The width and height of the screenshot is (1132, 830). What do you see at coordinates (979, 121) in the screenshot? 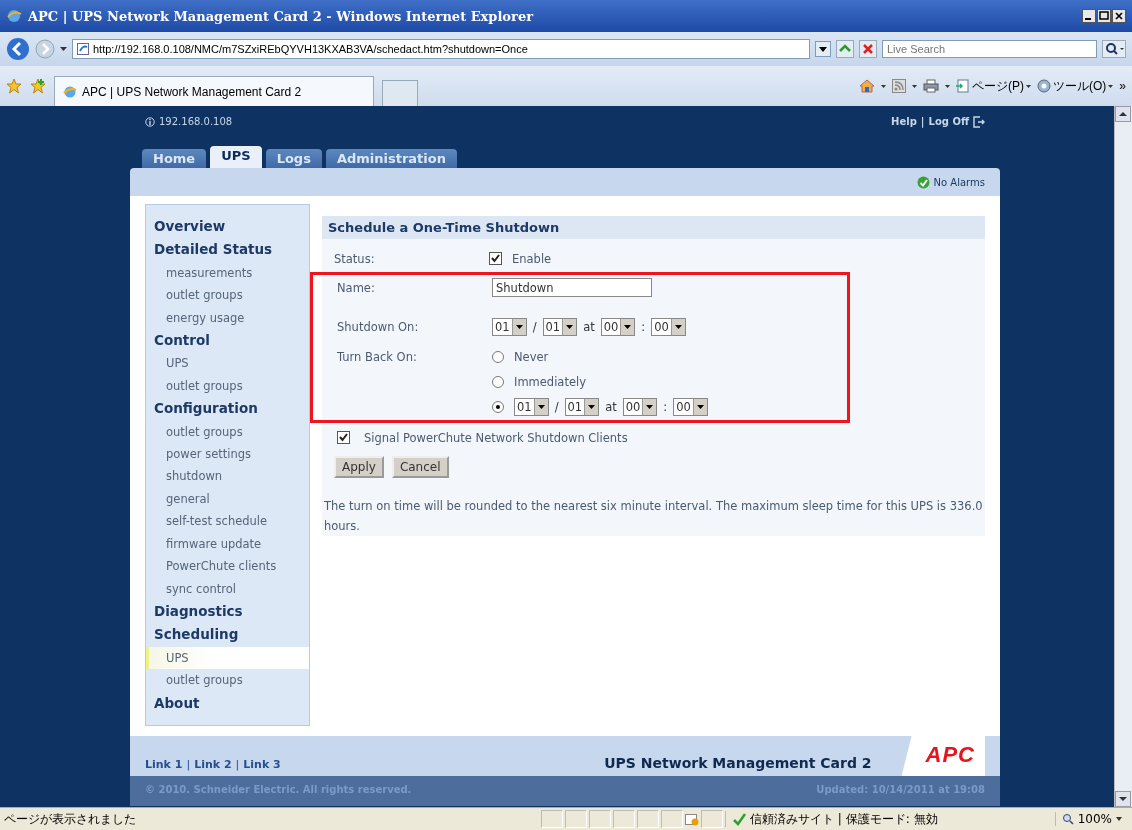
I see `logout-icon` at bounding box center [979, 121].